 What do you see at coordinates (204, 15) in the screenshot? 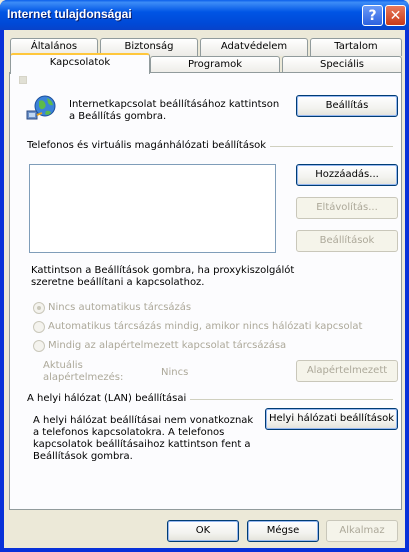
I see `title-bar: Internet tulajdonságai ? ✕` at bounding box center [204, 15].